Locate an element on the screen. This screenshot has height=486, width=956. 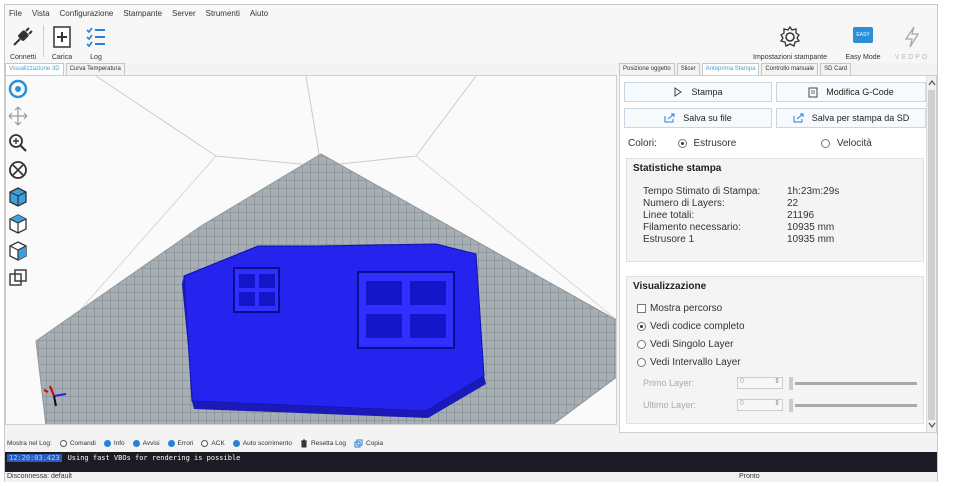
menu-help: Aiuto is located at coordinates (259, 13).